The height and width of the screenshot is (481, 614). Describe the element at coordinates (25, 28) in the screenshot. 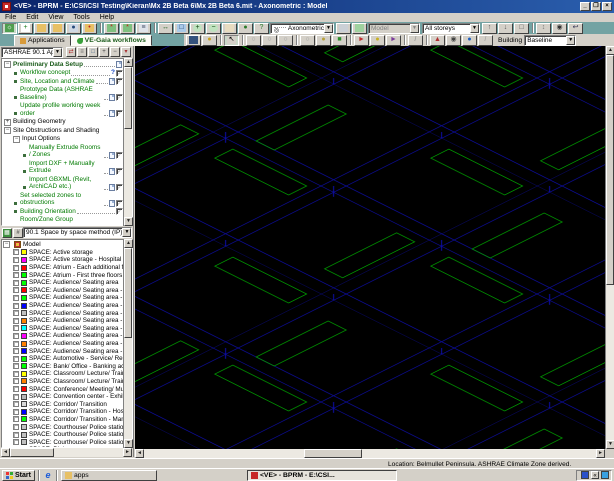

I see `new-model-icon: +` at that location.